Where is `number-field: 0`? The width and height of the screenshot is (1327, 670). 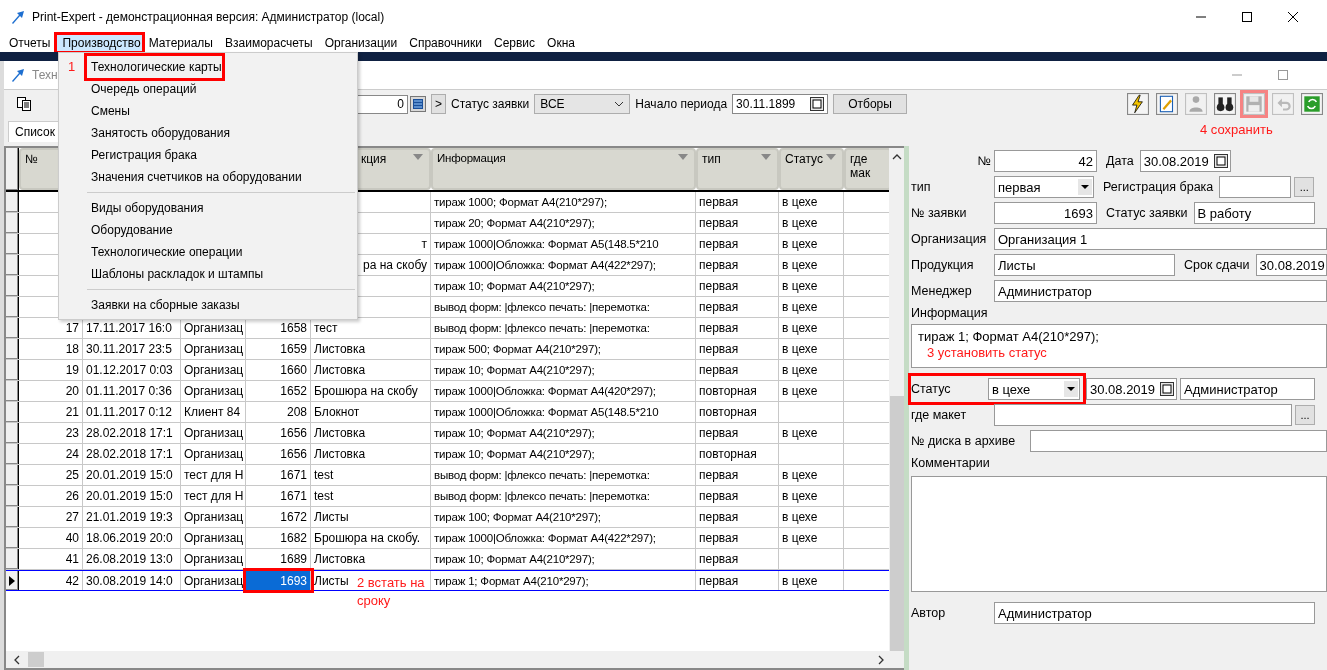
number-field: 0 is located at coordinates (382, 104).